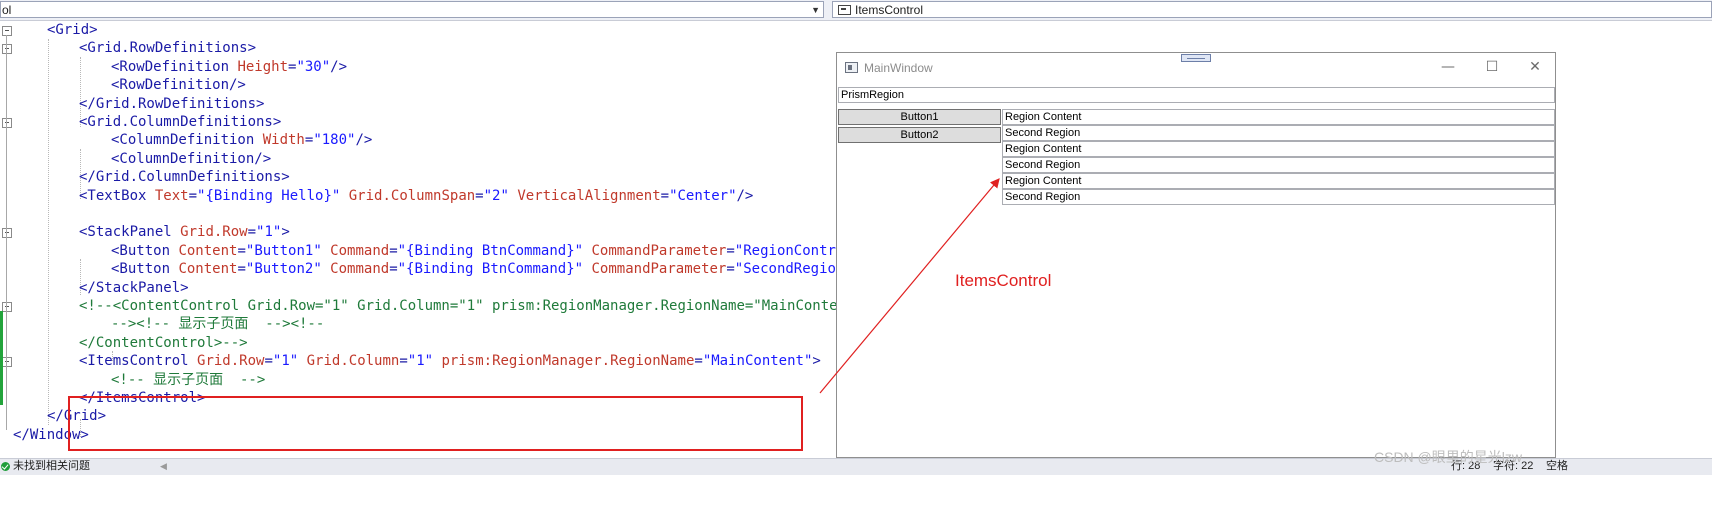  Describe the element at coordinates (51, 466) in the screenshot. I see `issues-status: 未找到相关问题` at that location.